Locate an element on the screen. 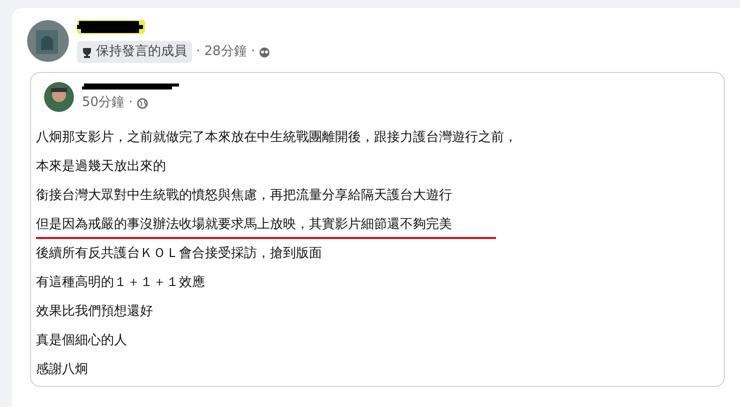 Image resolution: width=740 pixels, height=407 pixels. post-text-line: 後續所有反共護台ＫＯＬ會合接受採訪，搶到版面 is located at coordinates (179, 254).